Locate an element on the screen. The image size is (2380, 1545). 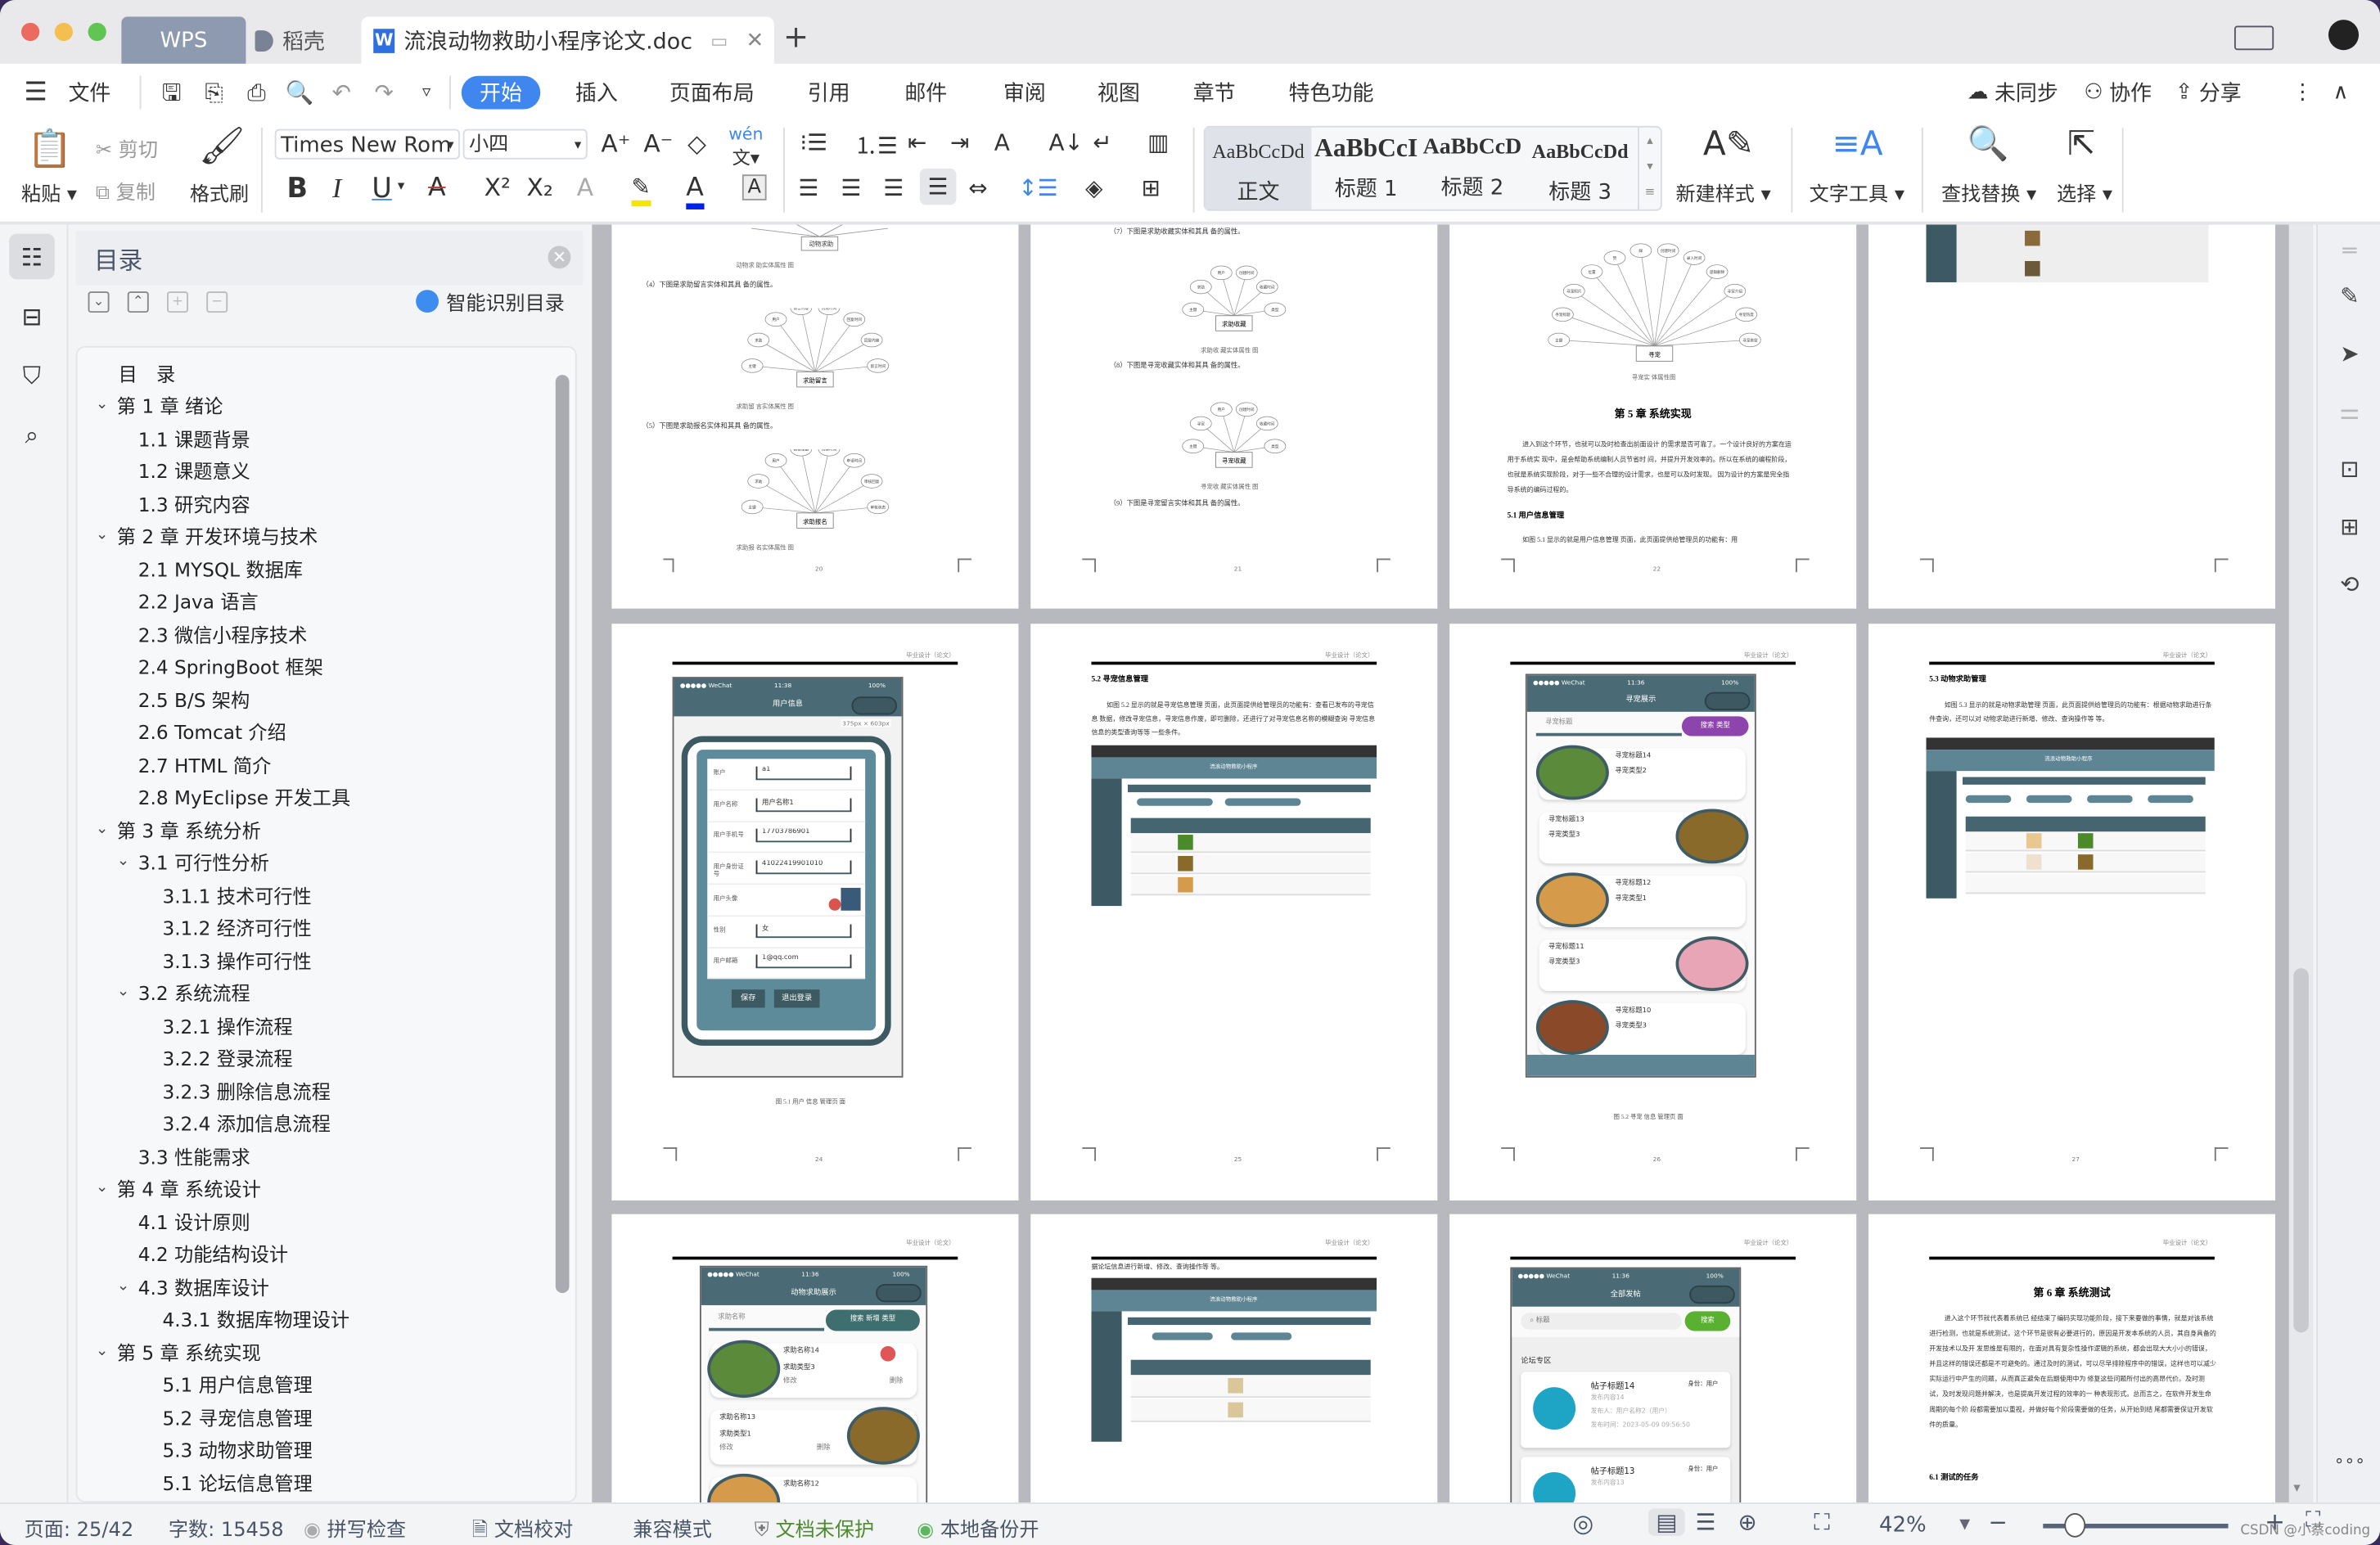
menu-tab-chapter: 章节 is located at coordinates (1214, 92).